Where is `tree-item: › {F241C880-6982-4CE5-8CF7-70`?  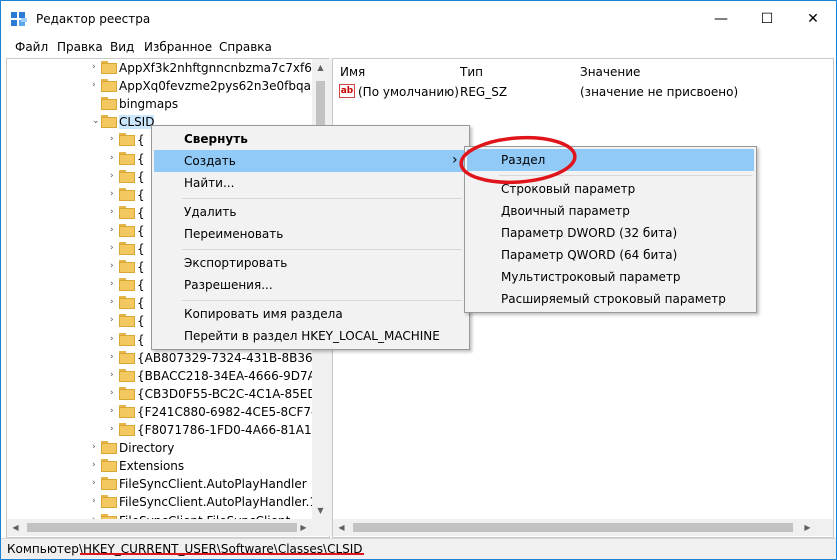
tree-item: › {F241C880-6982-4CE5-8CF7-70 is located at coordinates (168, 412).